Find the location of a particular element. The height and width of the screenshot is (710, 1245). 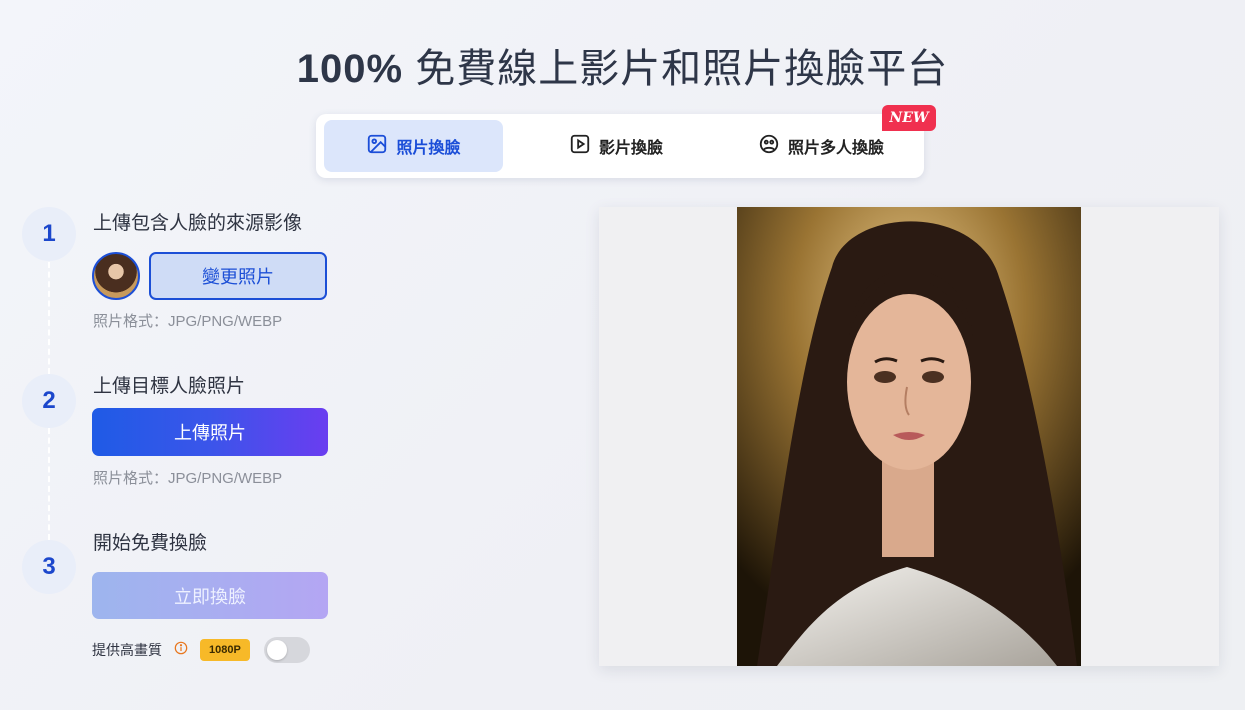

image-icon is located at coordinates (377, 146).